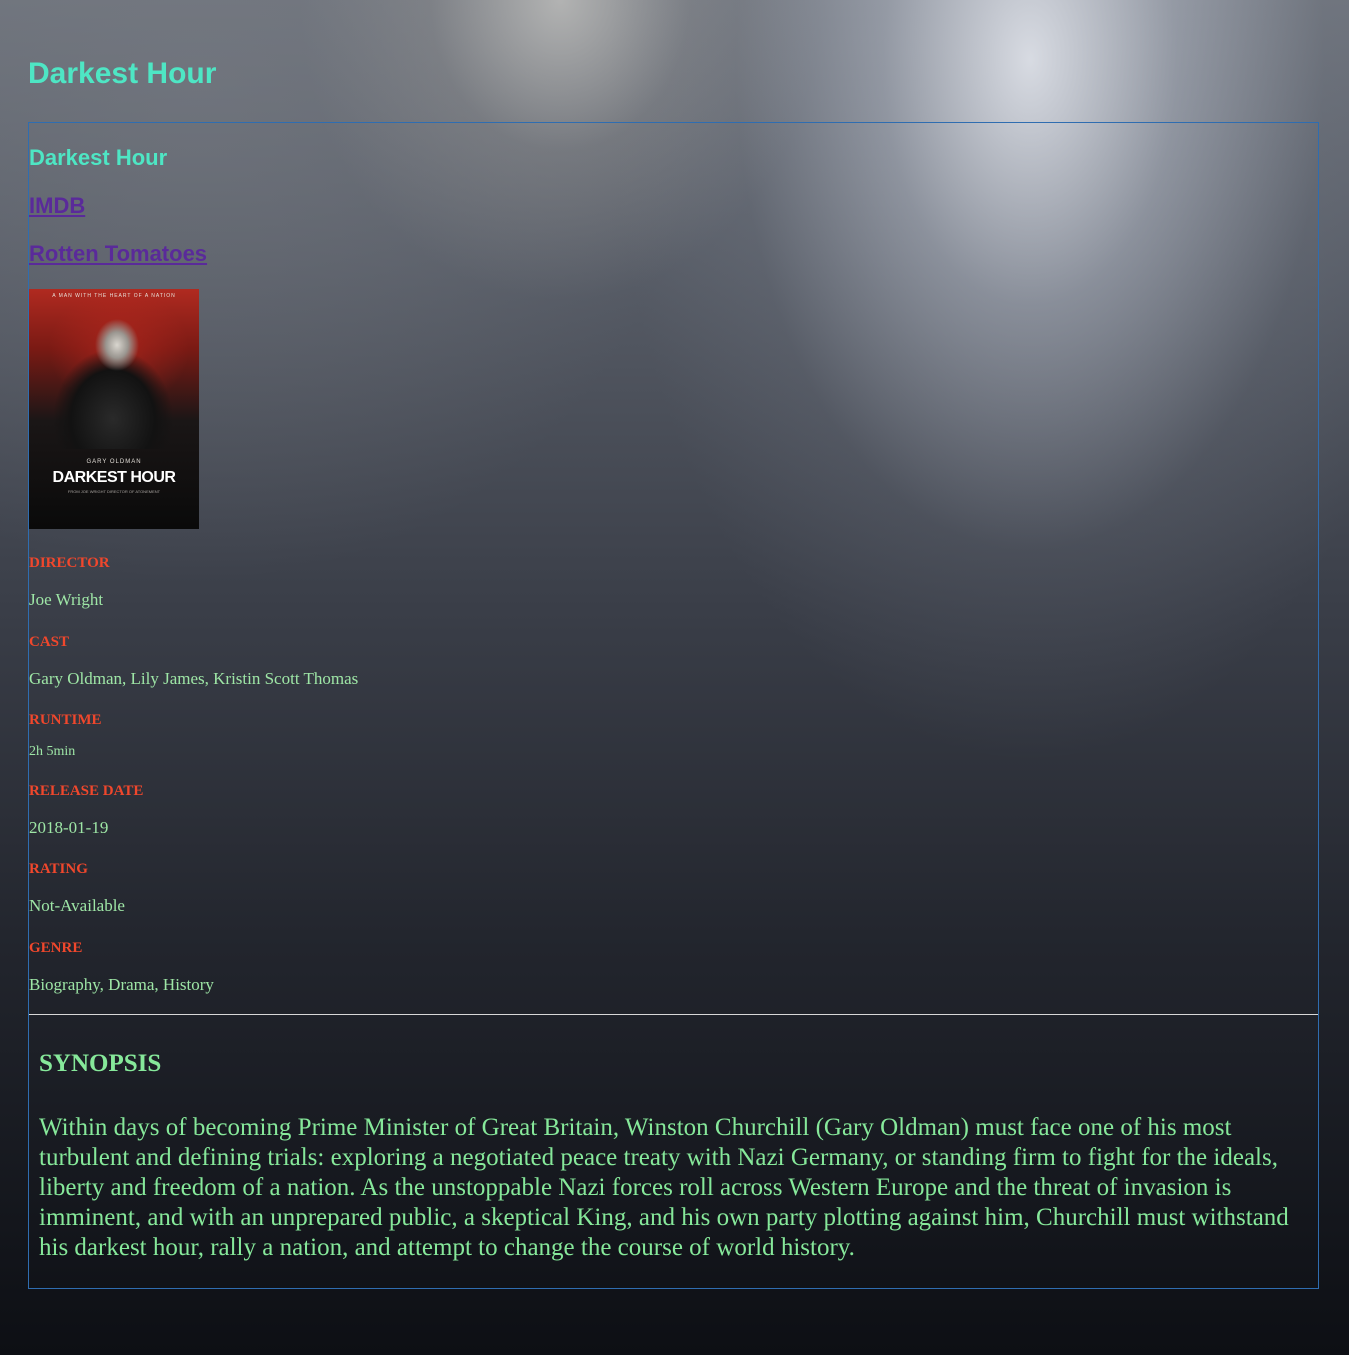  Describe the element at coordinates (114, 477) in the screenshot. I see `poster-title: DARKEST HOUR` at that location.